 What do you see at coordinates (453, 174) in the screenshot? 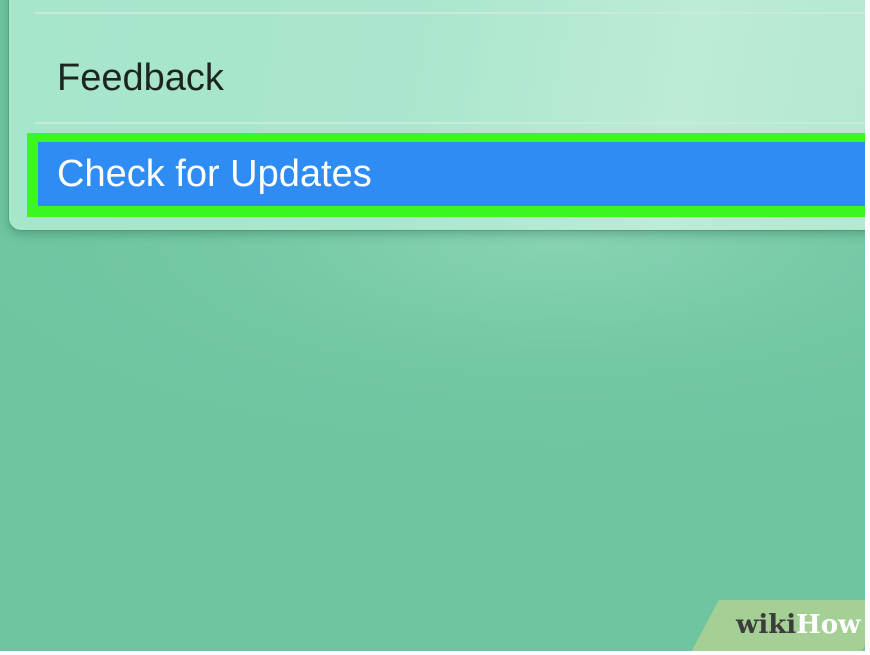
I see `menu-item-check-for-updates: Check for Updates` at bounding box center [453, 174].